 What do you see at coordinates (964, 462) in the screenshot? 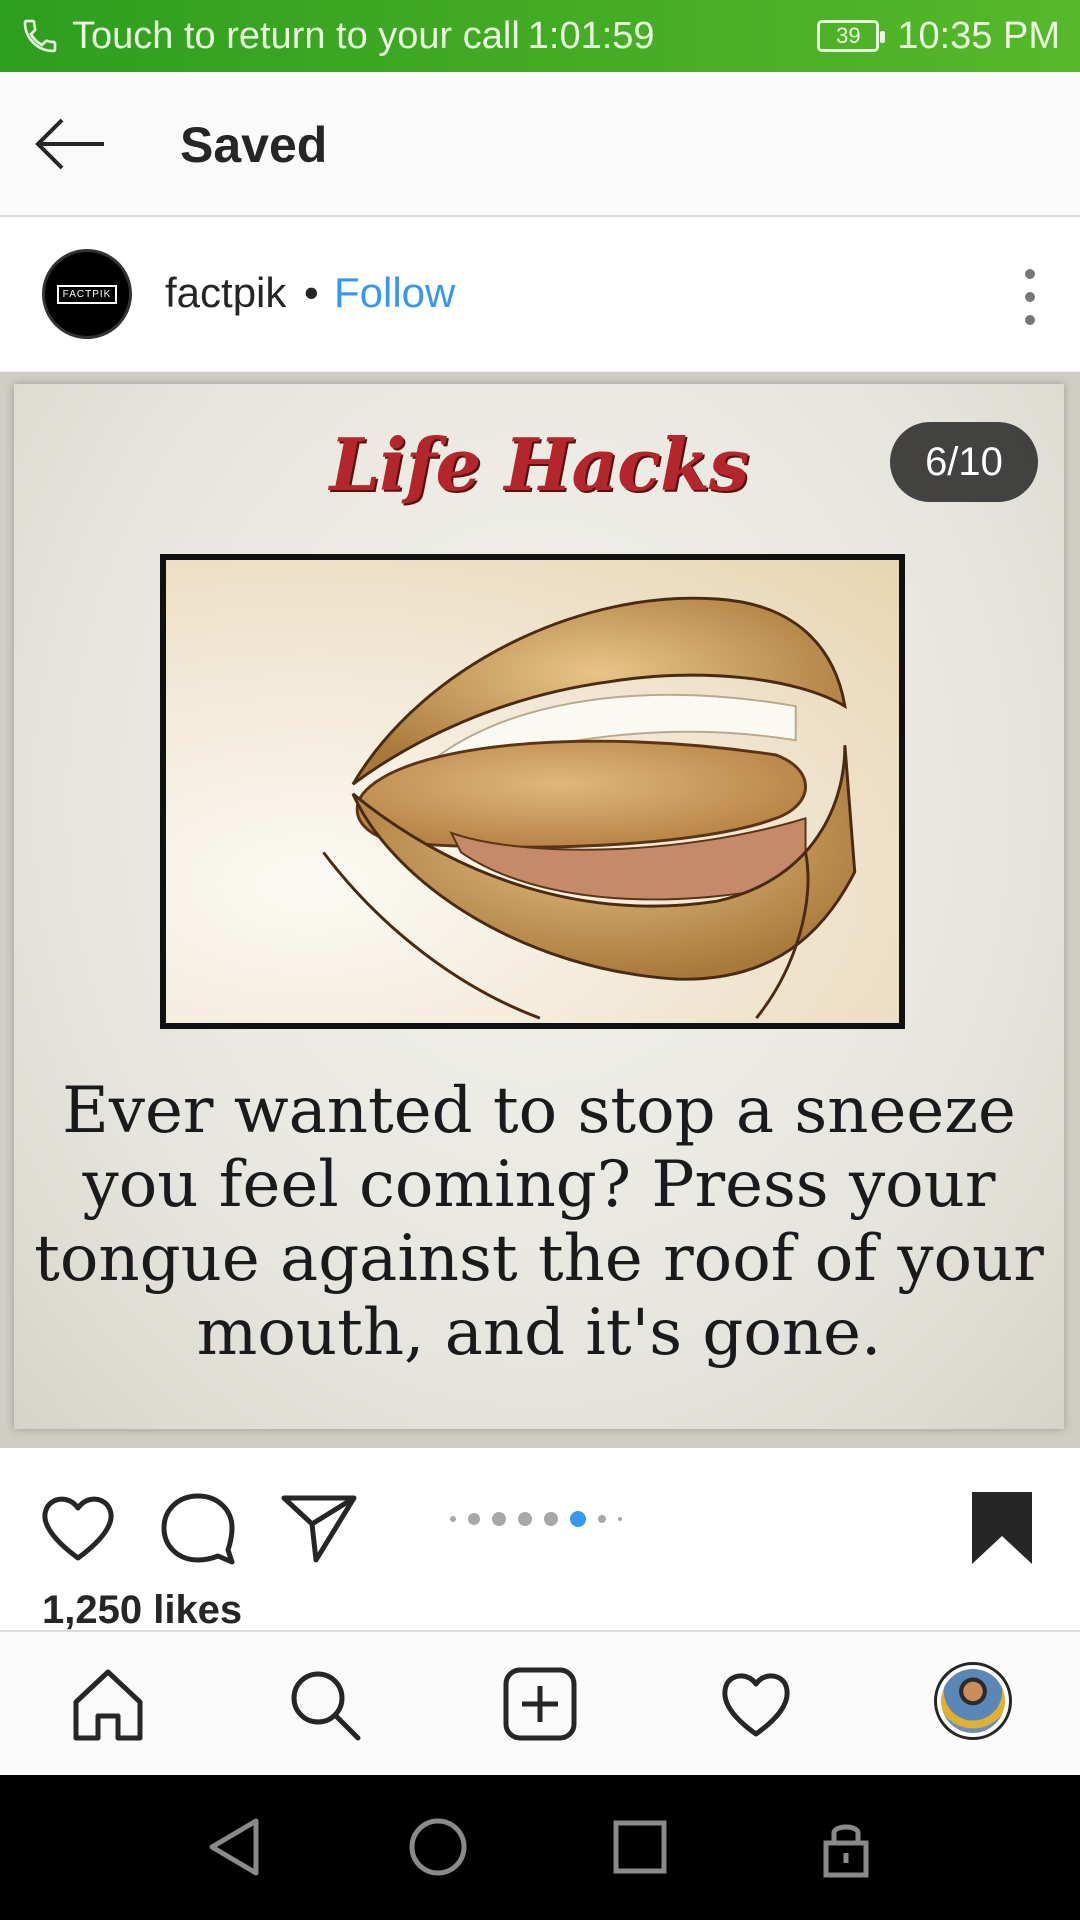
I see `carousel-counter: 6/10` at bounding box center [964, 462].